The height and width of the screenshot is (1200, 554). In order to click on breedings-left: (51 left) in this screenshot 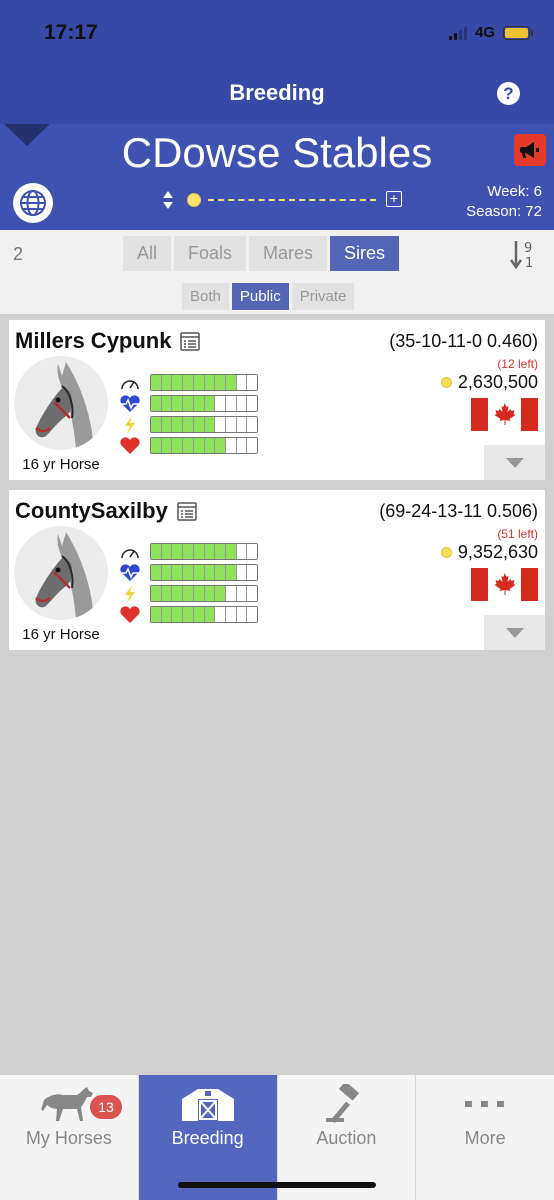, I will do `click(517, 534)`.